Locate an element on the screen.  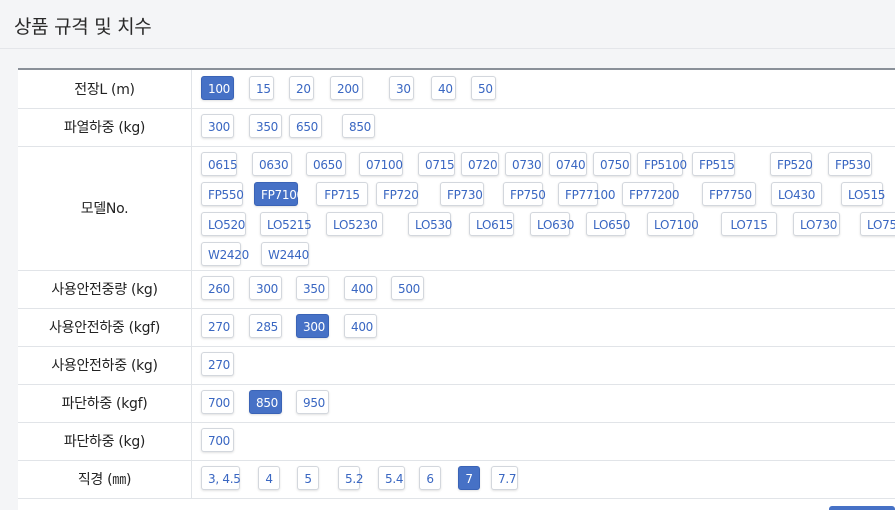
option-button: LO515 is located at coordinates (863, 194).